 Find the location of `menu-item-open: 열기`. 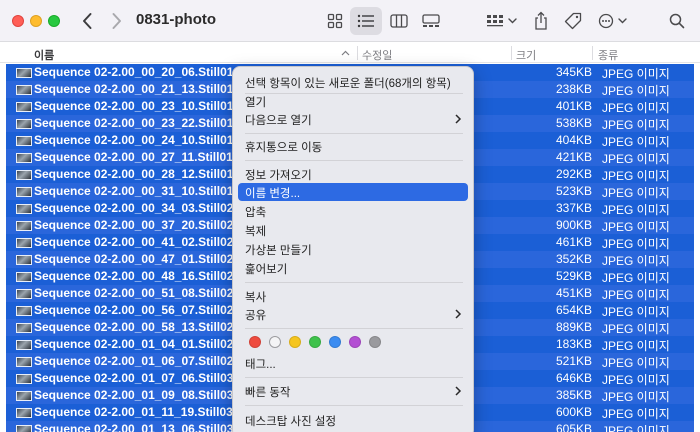

menu-item-open: 열기 is located at coordinates (353, 101).